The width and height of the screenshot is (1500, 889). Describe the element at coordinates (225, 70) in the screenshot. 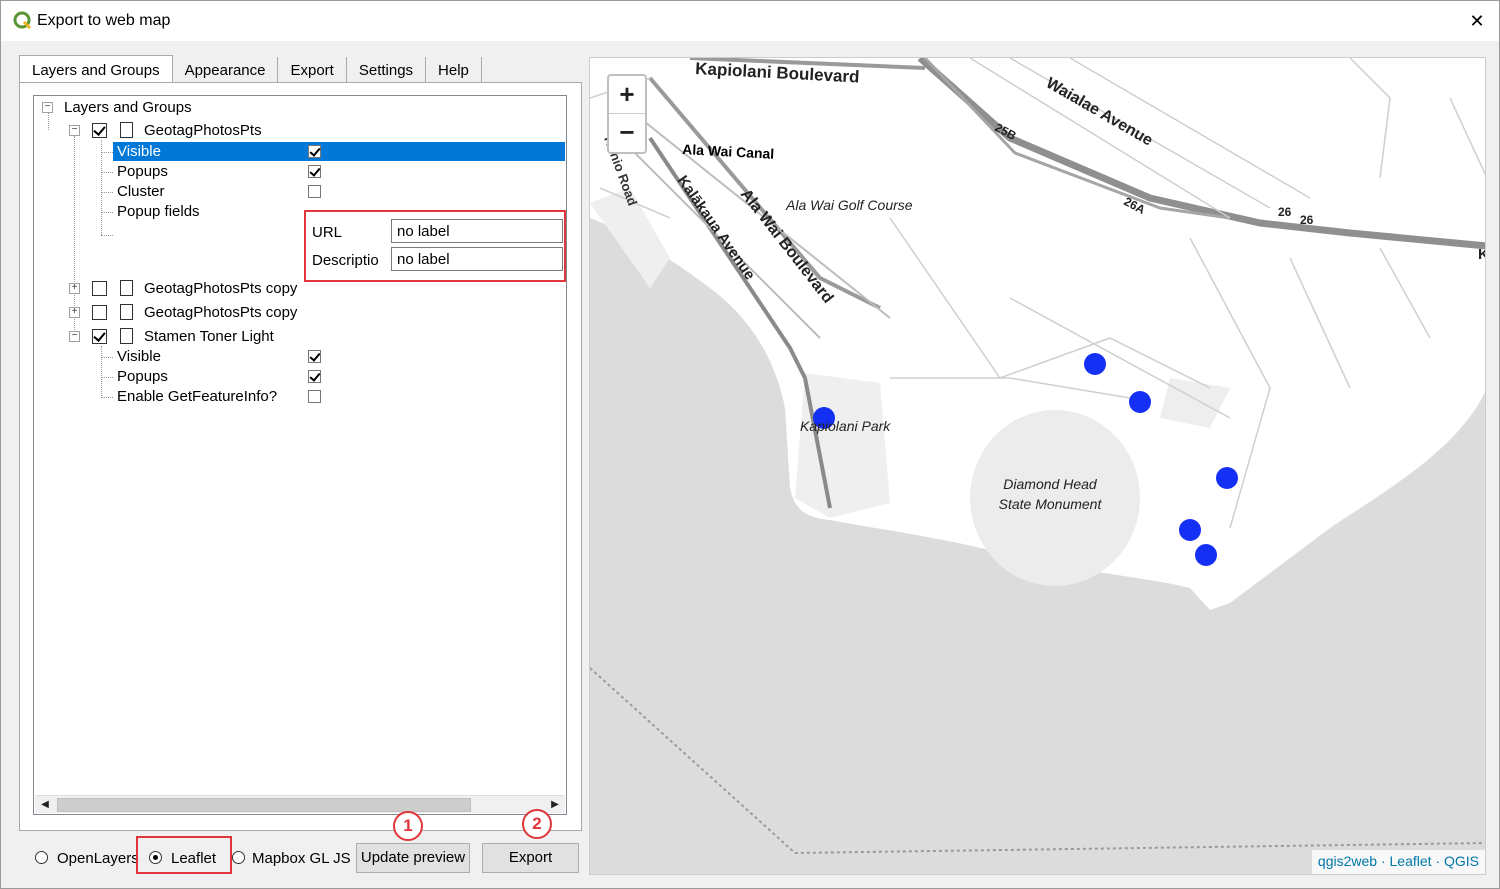

I see `tab-appearance: Appearance` at that location.